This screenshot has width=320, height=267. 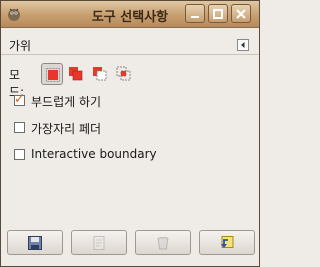 What do you see at coordinates (130, 54) in the screenshot?
I see `header-divider` at bounding box center [130, 54].